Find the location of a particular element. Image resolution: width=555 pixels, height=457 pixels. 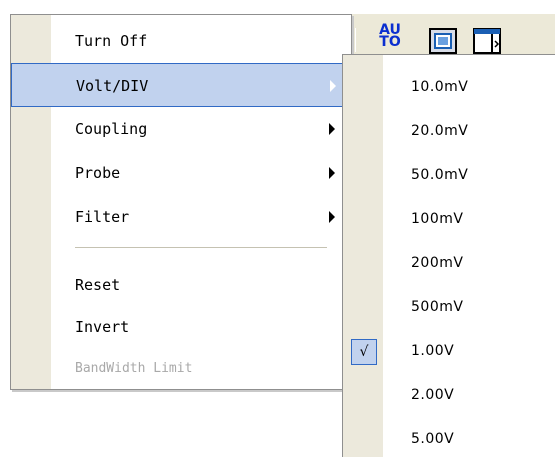

window-split-icon is located at coordinates (487, 41).